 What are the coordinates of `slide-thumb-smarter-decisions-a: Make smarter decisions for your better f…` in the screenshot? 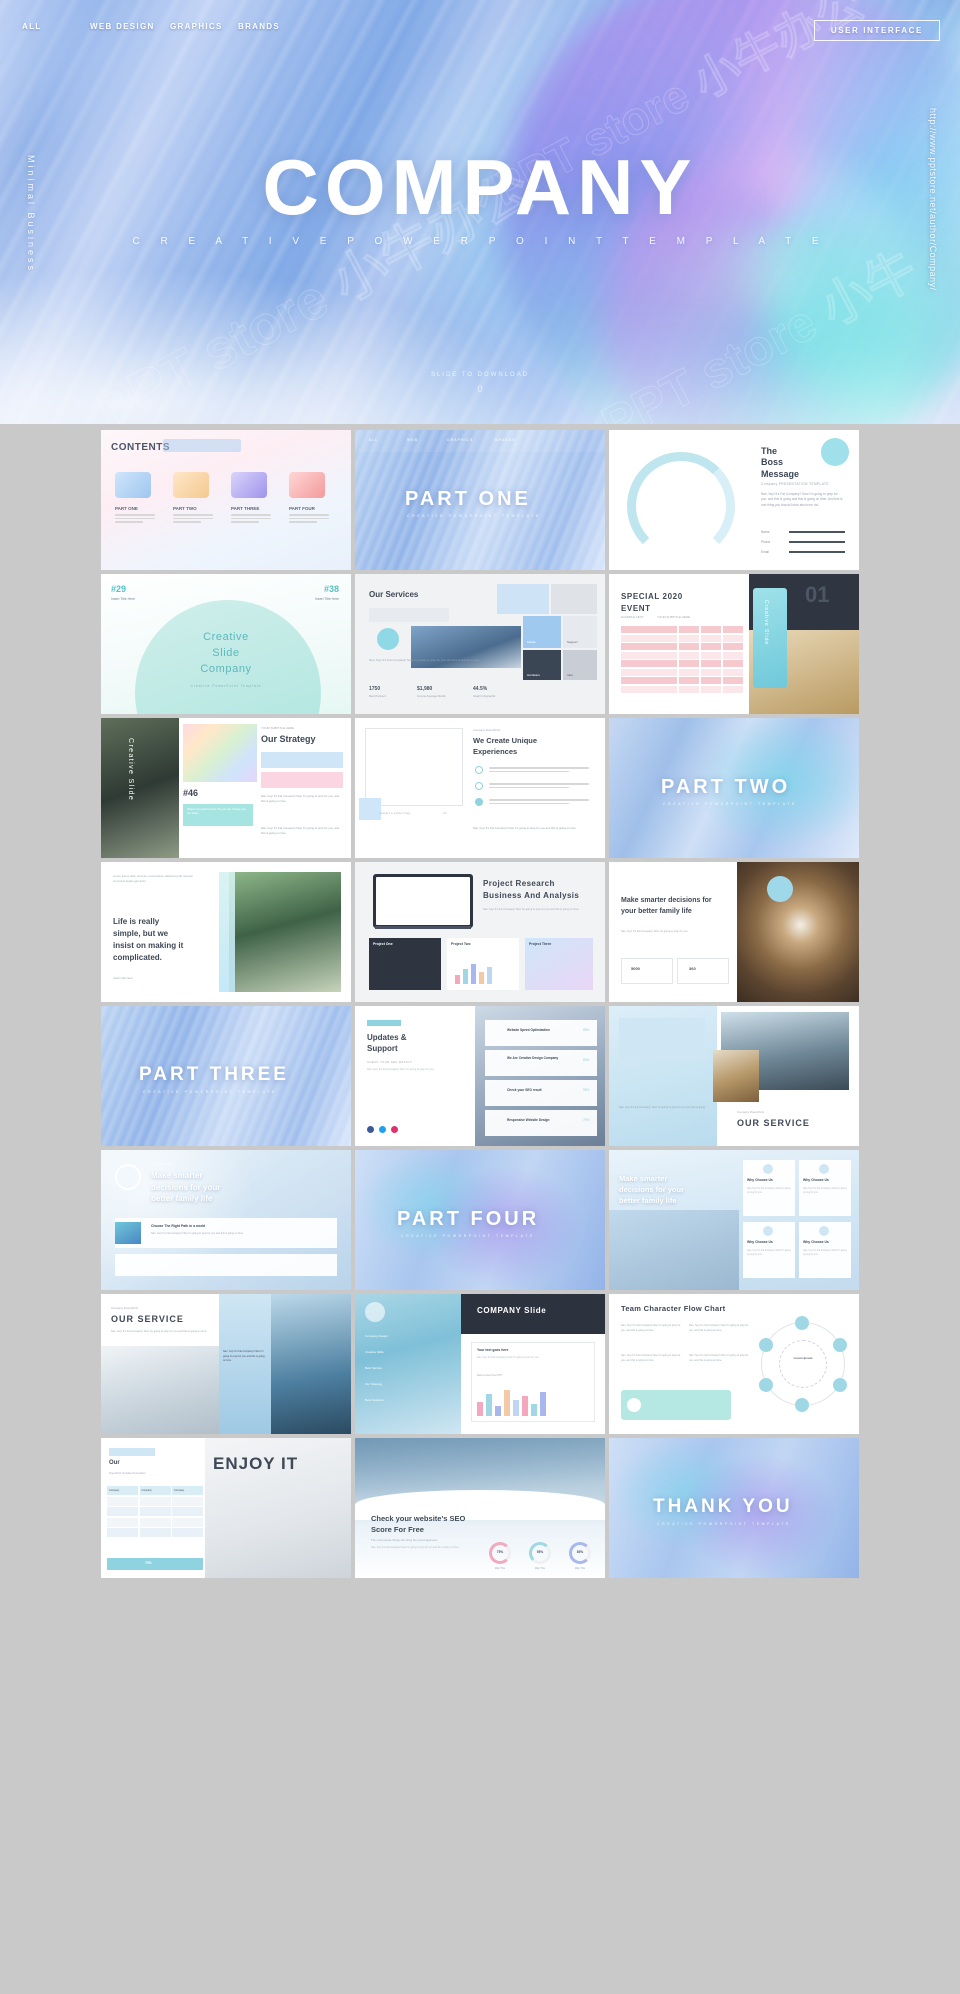 It's located at (734, 932).